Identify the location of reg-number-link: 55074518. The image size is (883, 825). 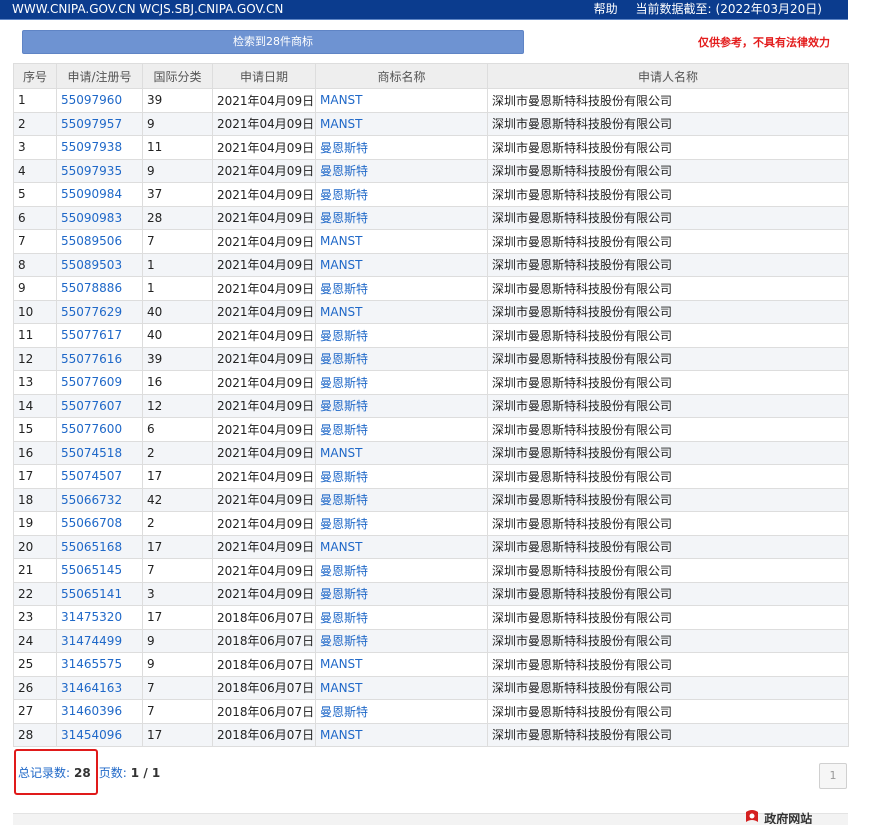
(91, 453).